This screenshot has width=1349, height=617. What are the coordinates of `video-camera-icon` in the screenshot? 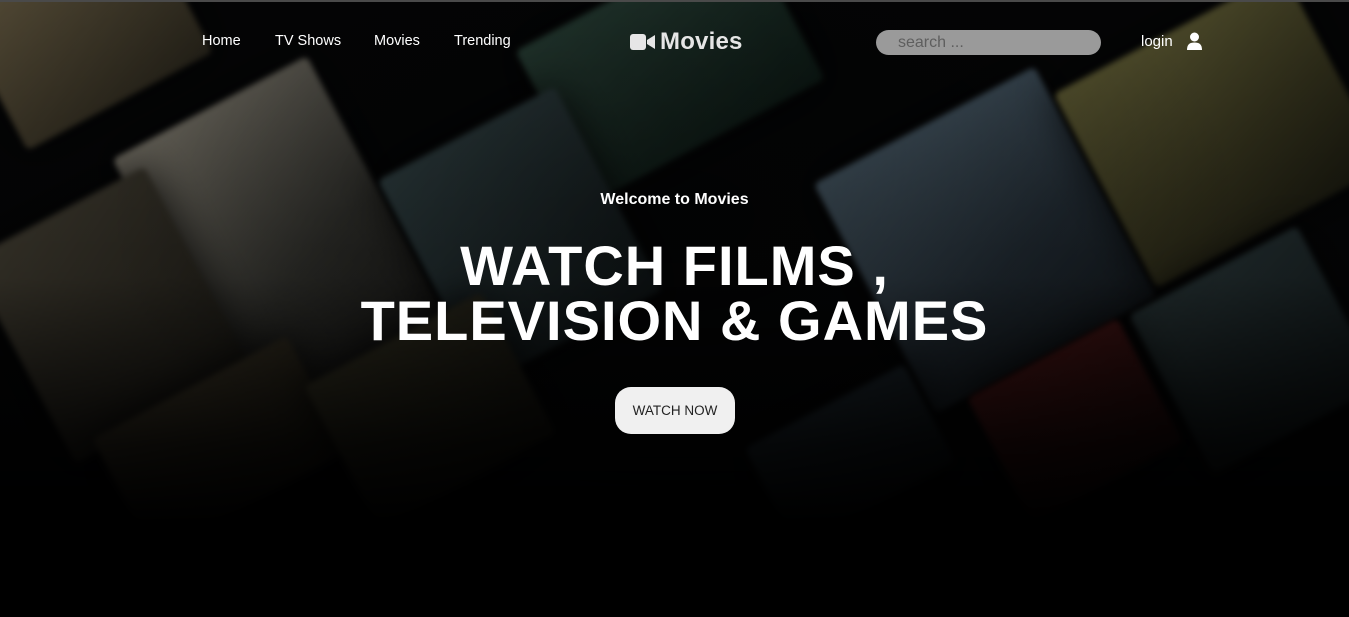 It's located at (643, 42).